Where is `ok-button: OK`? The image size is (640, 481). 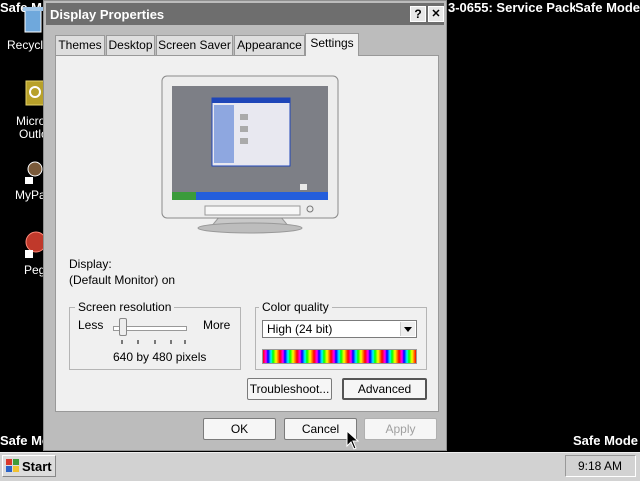
ok-button: OK is located at coordinates (239, 429).